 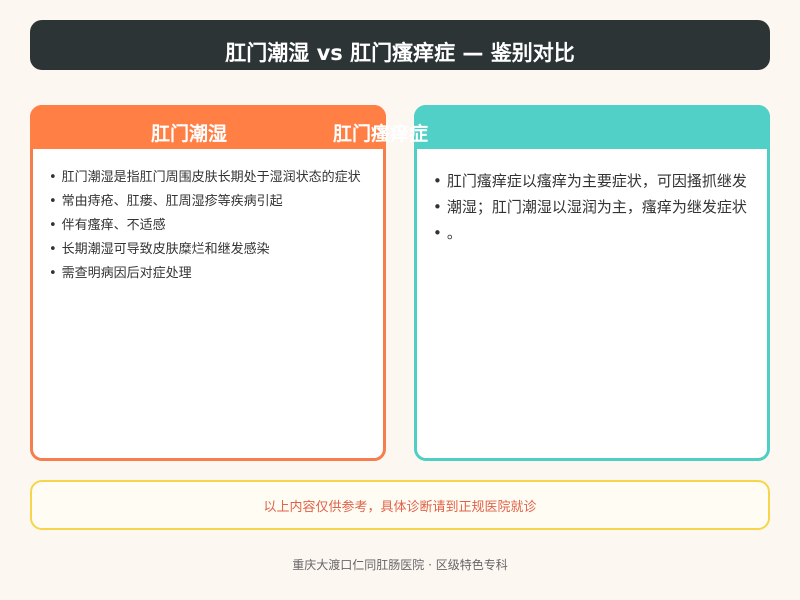 I want to click on disclaimer-box: 以上内容仅供参考，具体诊断请到正规医院就诊, so click(x=400, y=505).